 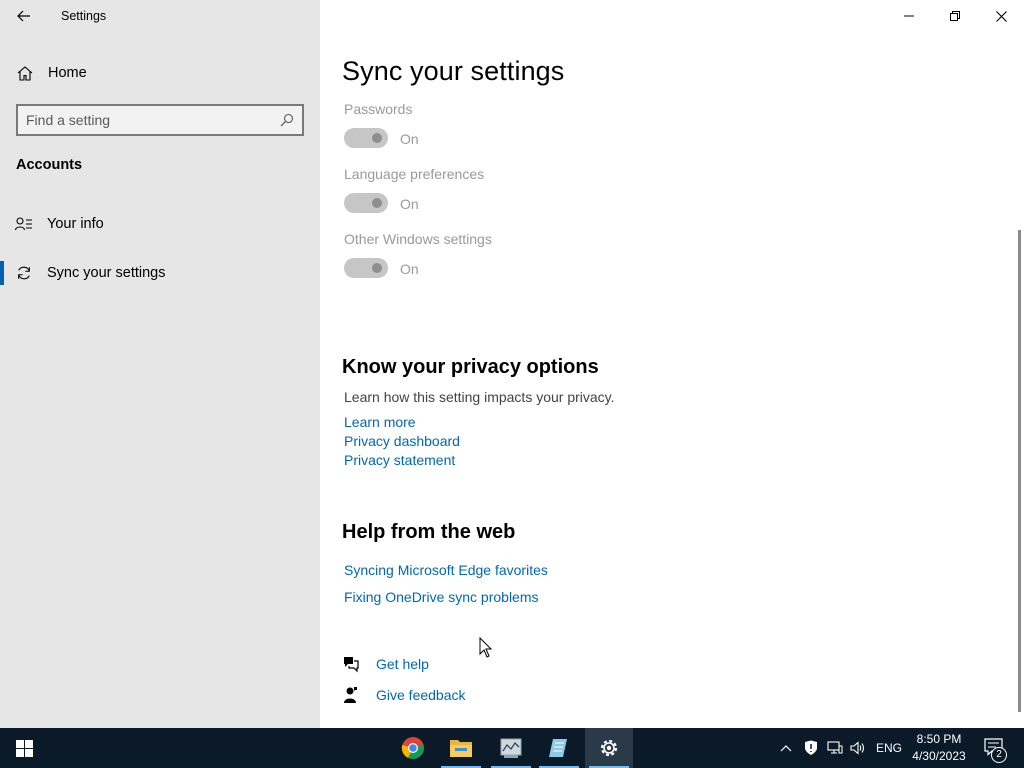 What do you see at coordinates (939, 748) in the screenshot?
I see `clock: 8:50 PM 4/30/2023` at bounding box center [939, 748].